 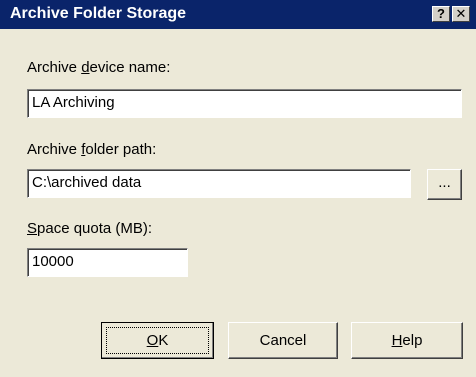 What do you see at coordinates (283, 340) in the screenshot?
I see `cancel-button: Cancel` at bounding box center [283, 340].